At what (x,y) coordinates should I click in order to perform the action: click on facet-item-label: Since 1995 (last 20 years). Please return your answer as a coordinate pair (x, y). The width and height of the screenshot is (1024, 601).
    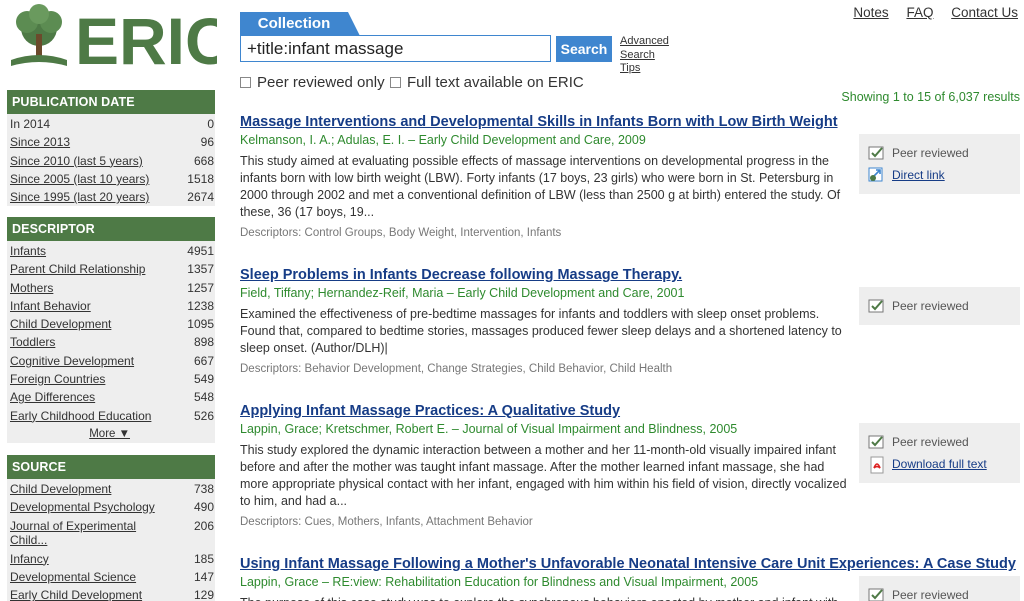
    Looking at the image, I should click on (79, 197).